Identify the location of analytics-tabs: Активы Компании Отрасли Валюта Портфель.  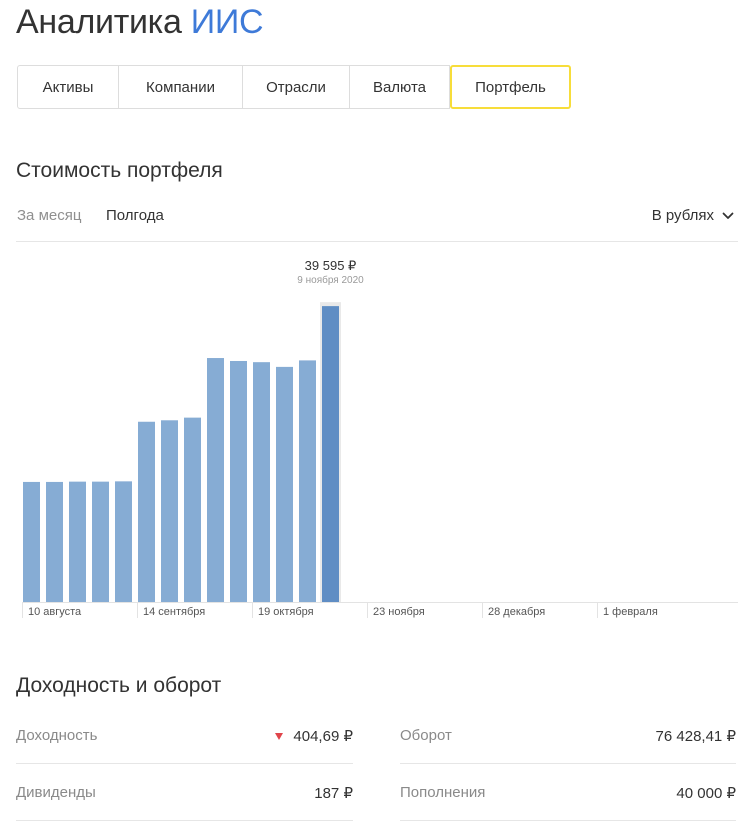
(294, 87).